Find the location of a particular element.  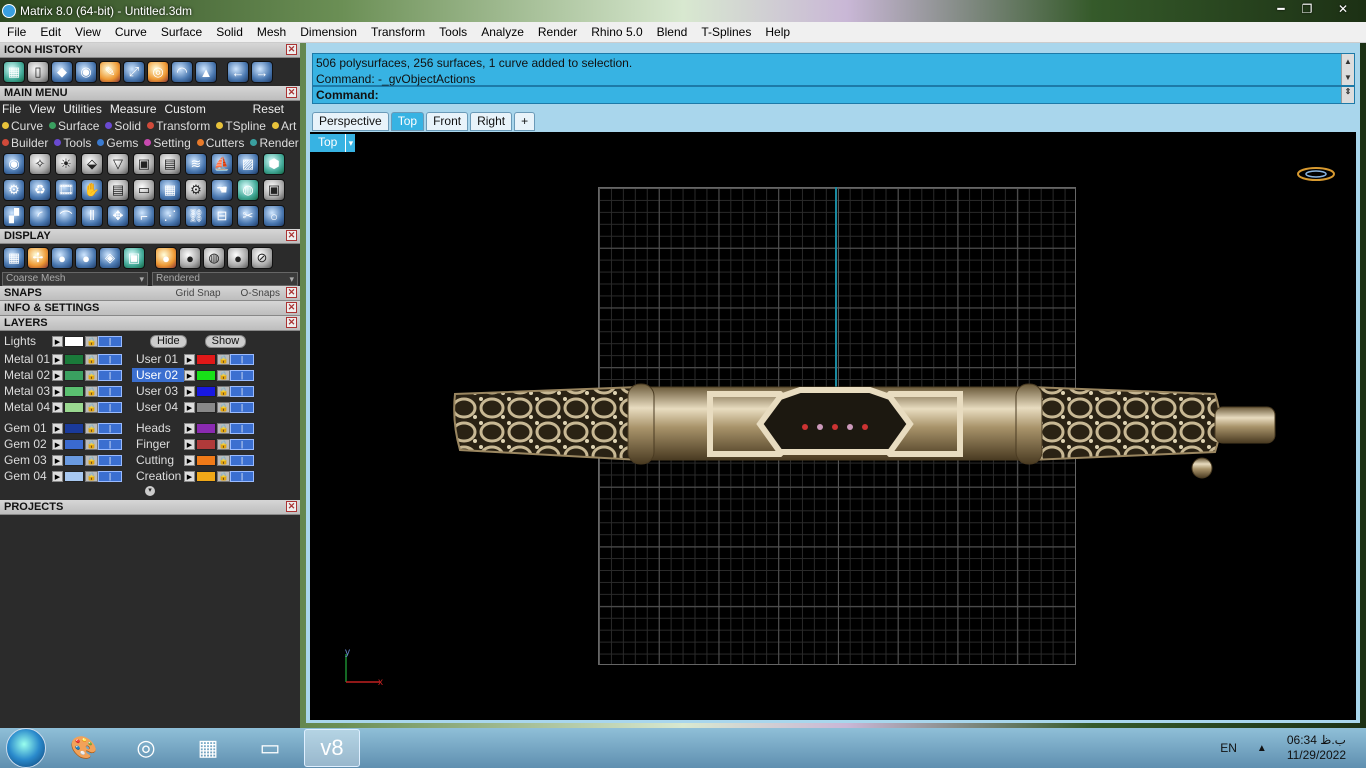

save-icon: ▣ is located at coordinates (274, 190).